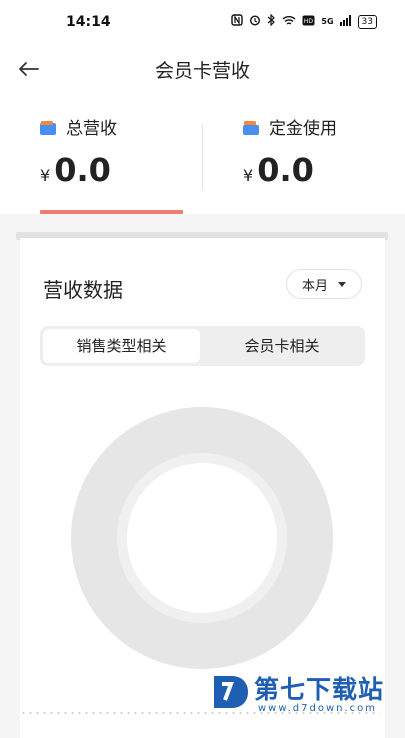 This screenshot has width=405, height=738. I want to click on card-title: 营收数据, so click(83, 290).